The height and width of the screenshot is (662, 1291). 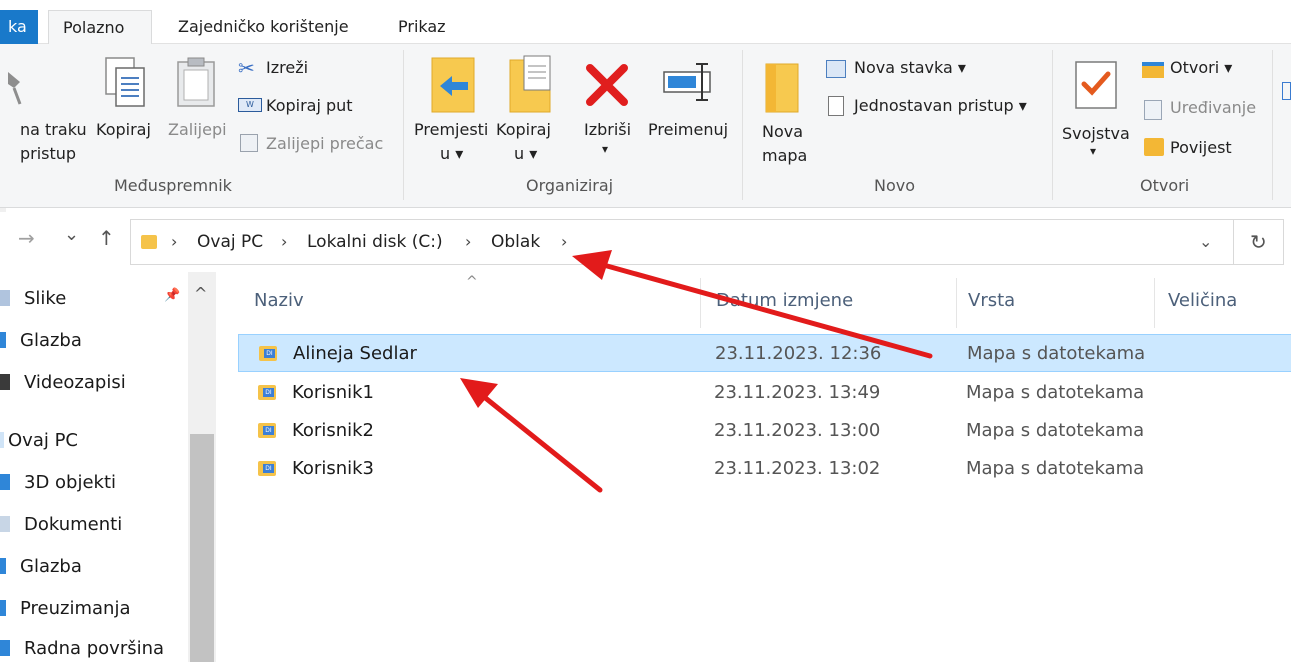 I want to click on address-dropdown-button: ⌄, so click(x=1205, y=241).